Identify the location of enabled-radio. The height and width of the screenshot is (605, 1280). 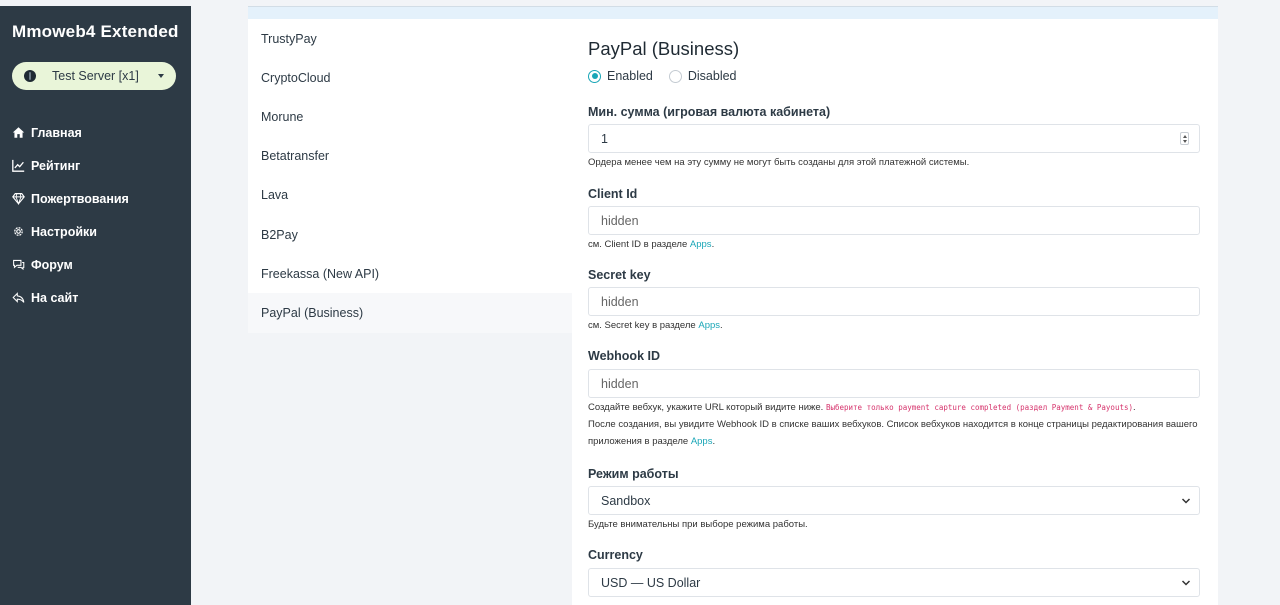
(594, 76).